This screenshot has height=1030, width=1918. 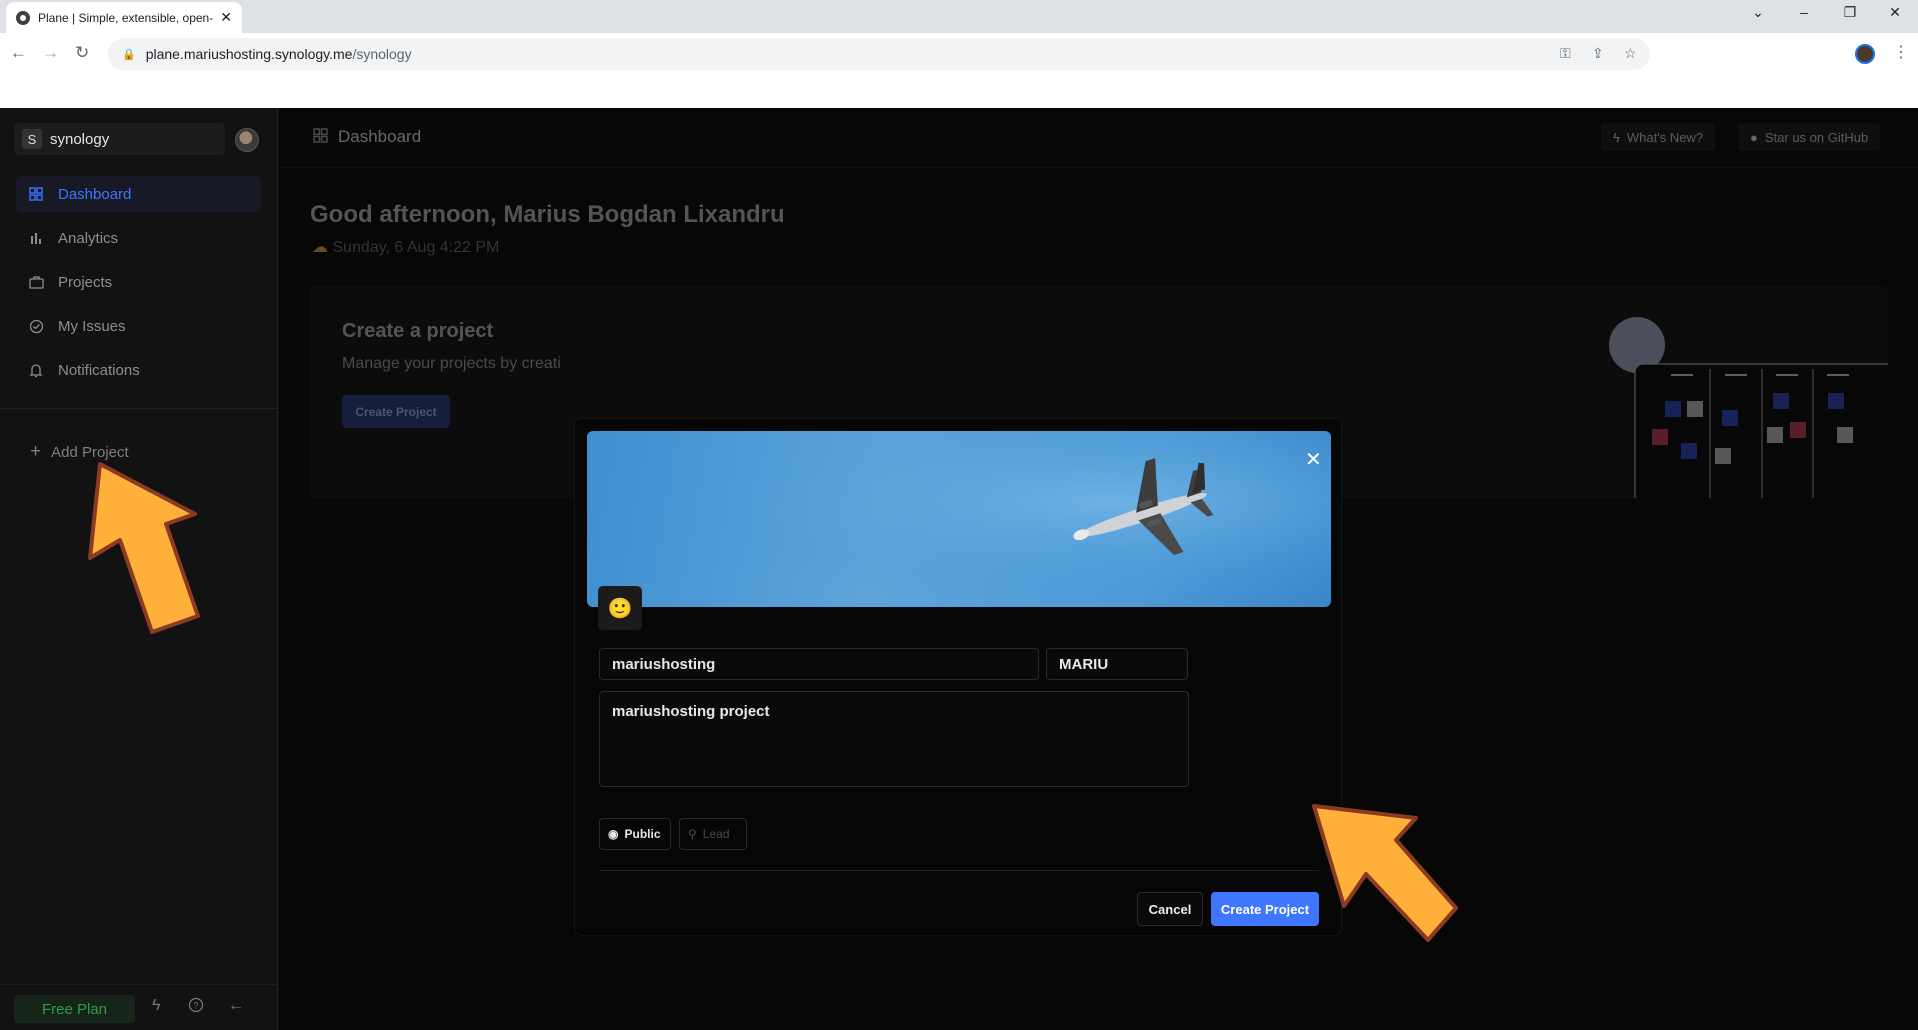 I want to click on url-host: plane.mariushosting.synology.me, so click(x=249, y=54).